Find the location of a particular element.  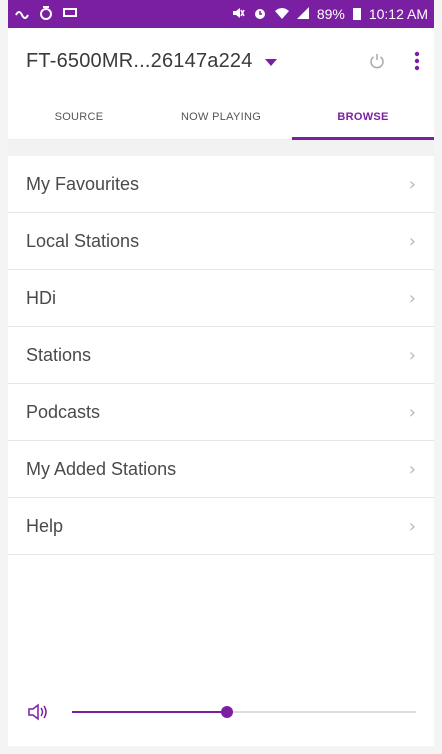

list-item-label: Stations is located at coordinates (59, 354).